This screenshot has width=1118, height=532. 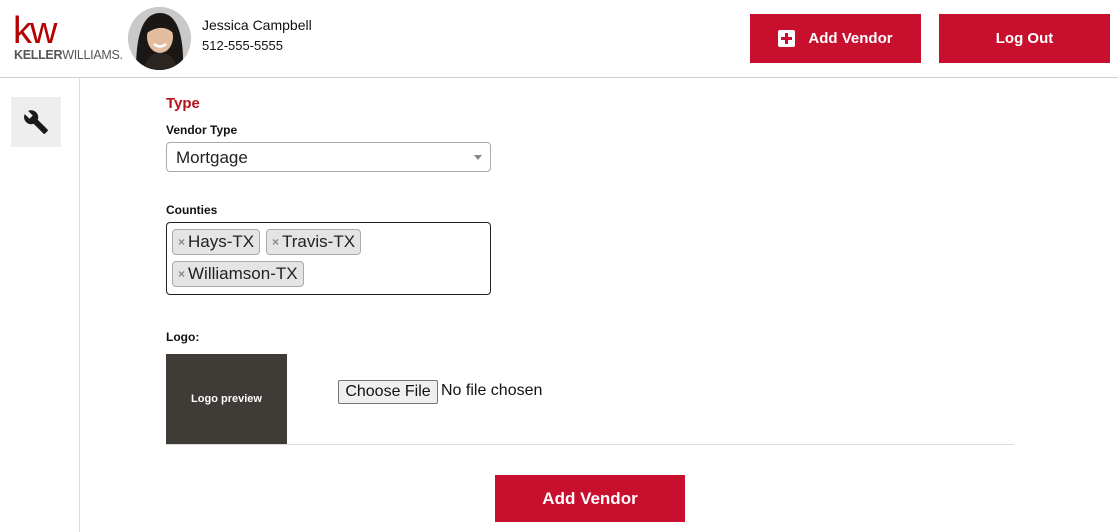 I want to click on wrench-icon, so click(x=36, y=122).